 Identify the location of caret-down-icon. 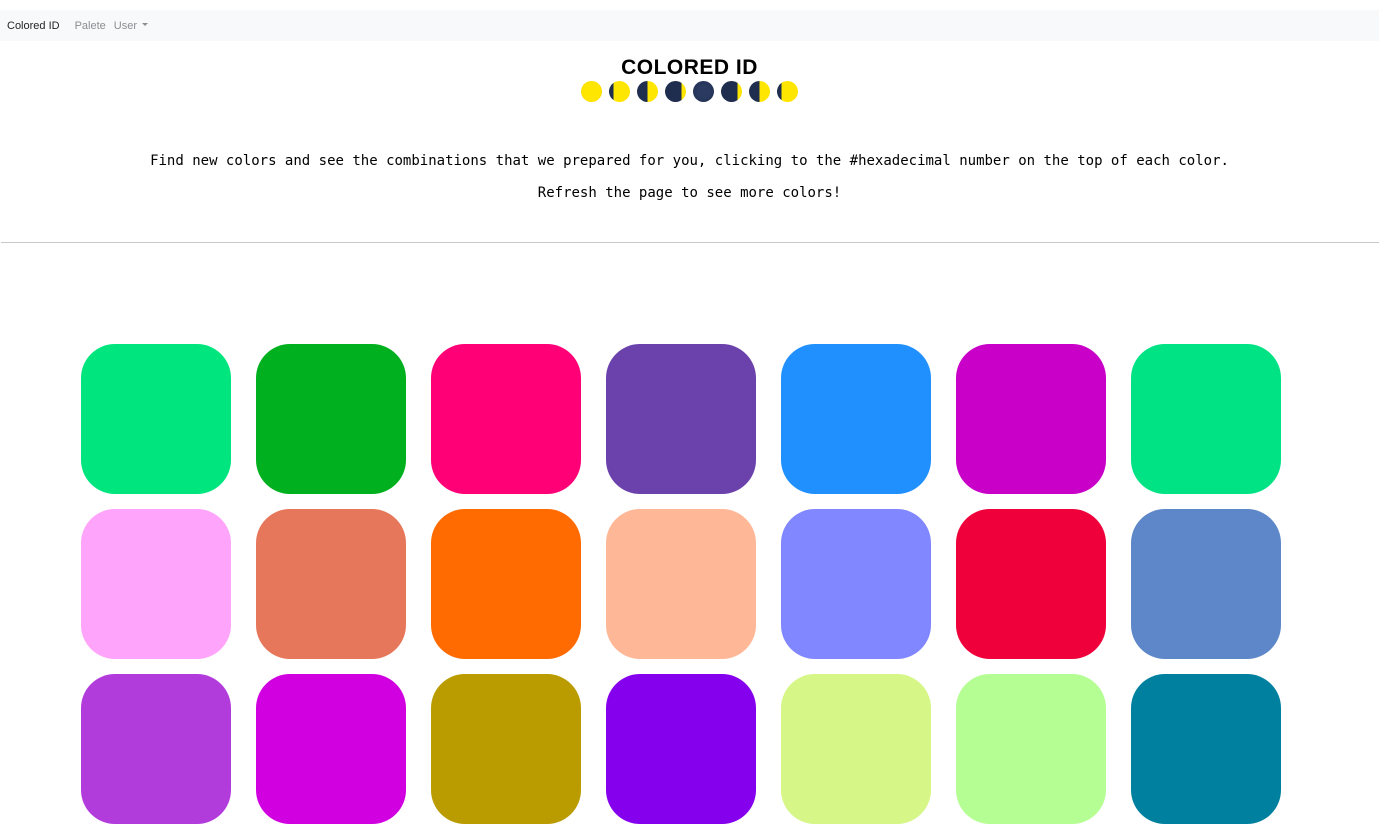
(145, 25).